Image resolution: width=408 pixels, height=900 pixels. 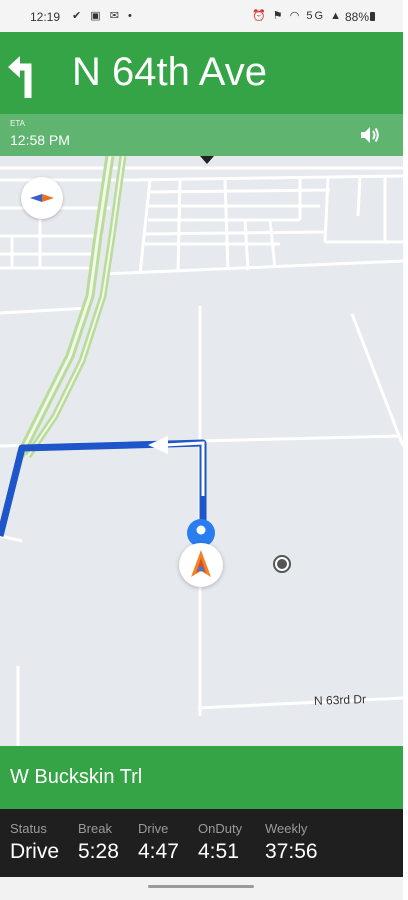 I want to click on notification-icons: ✔ ▣ ✉ •, so click(x=103, y=16).